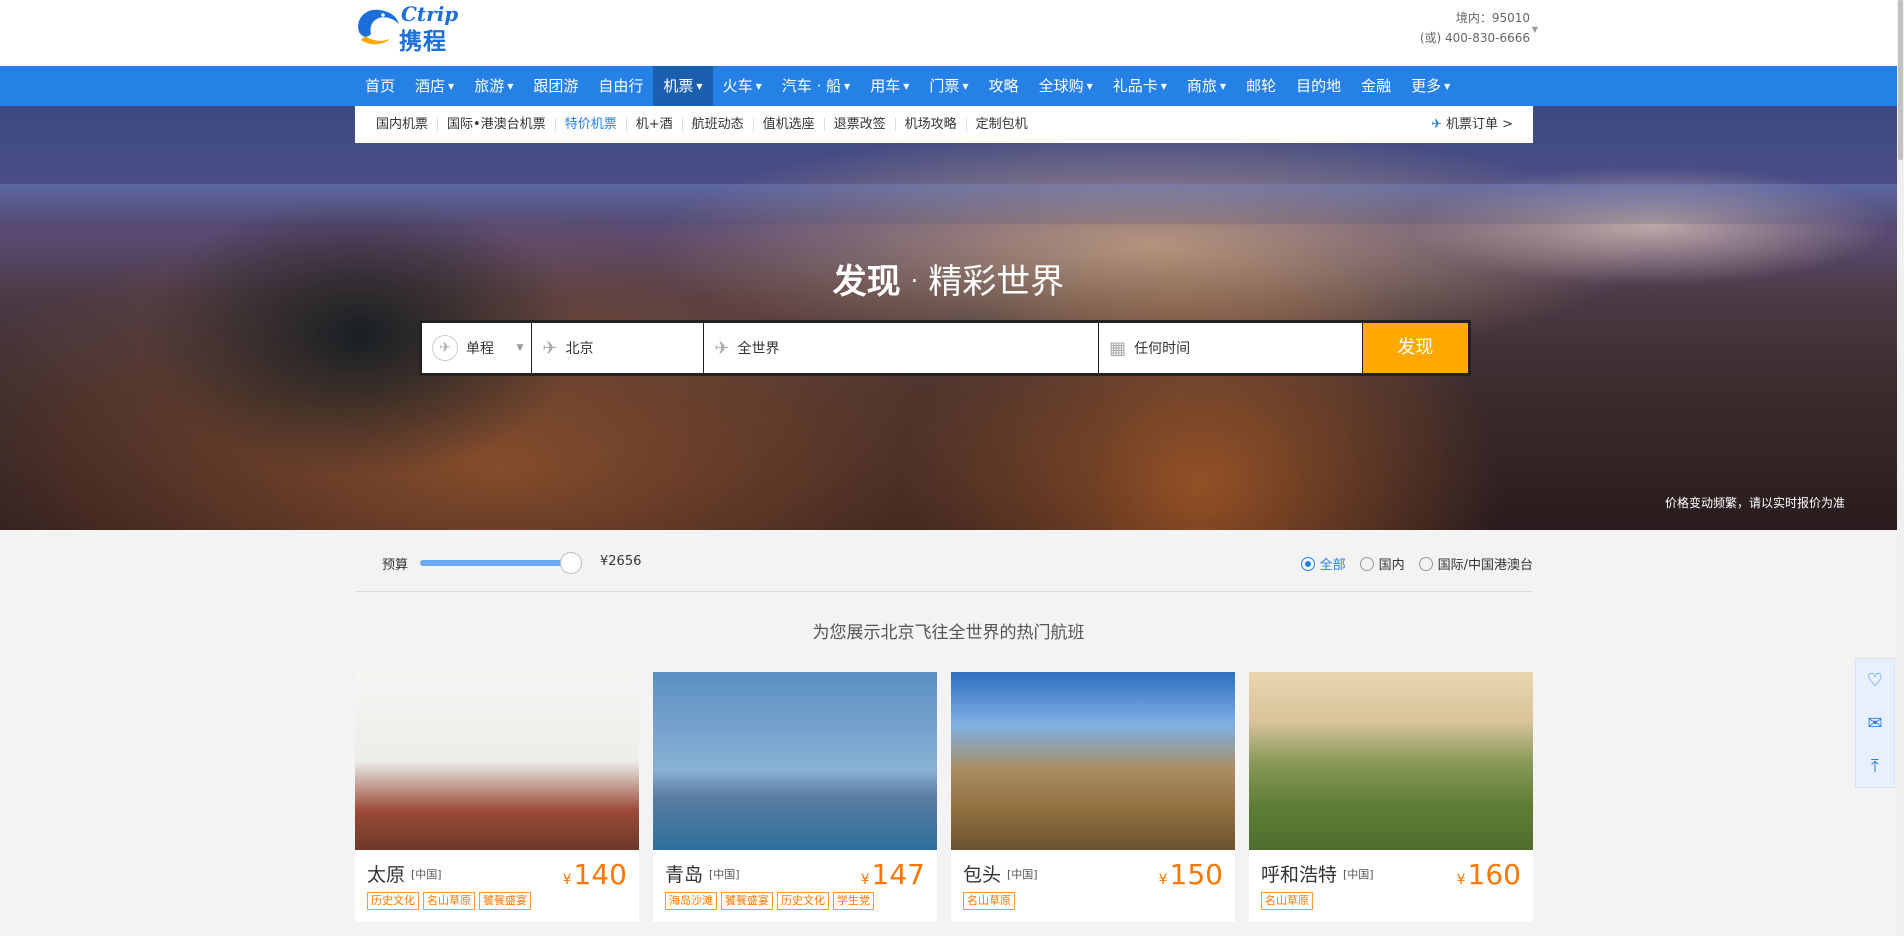 This screenshot has height=936, width=1904. Describe the element at coordinates (931, 124) in the screenshot. I see `subnav-item: 机场攻略` at that location.